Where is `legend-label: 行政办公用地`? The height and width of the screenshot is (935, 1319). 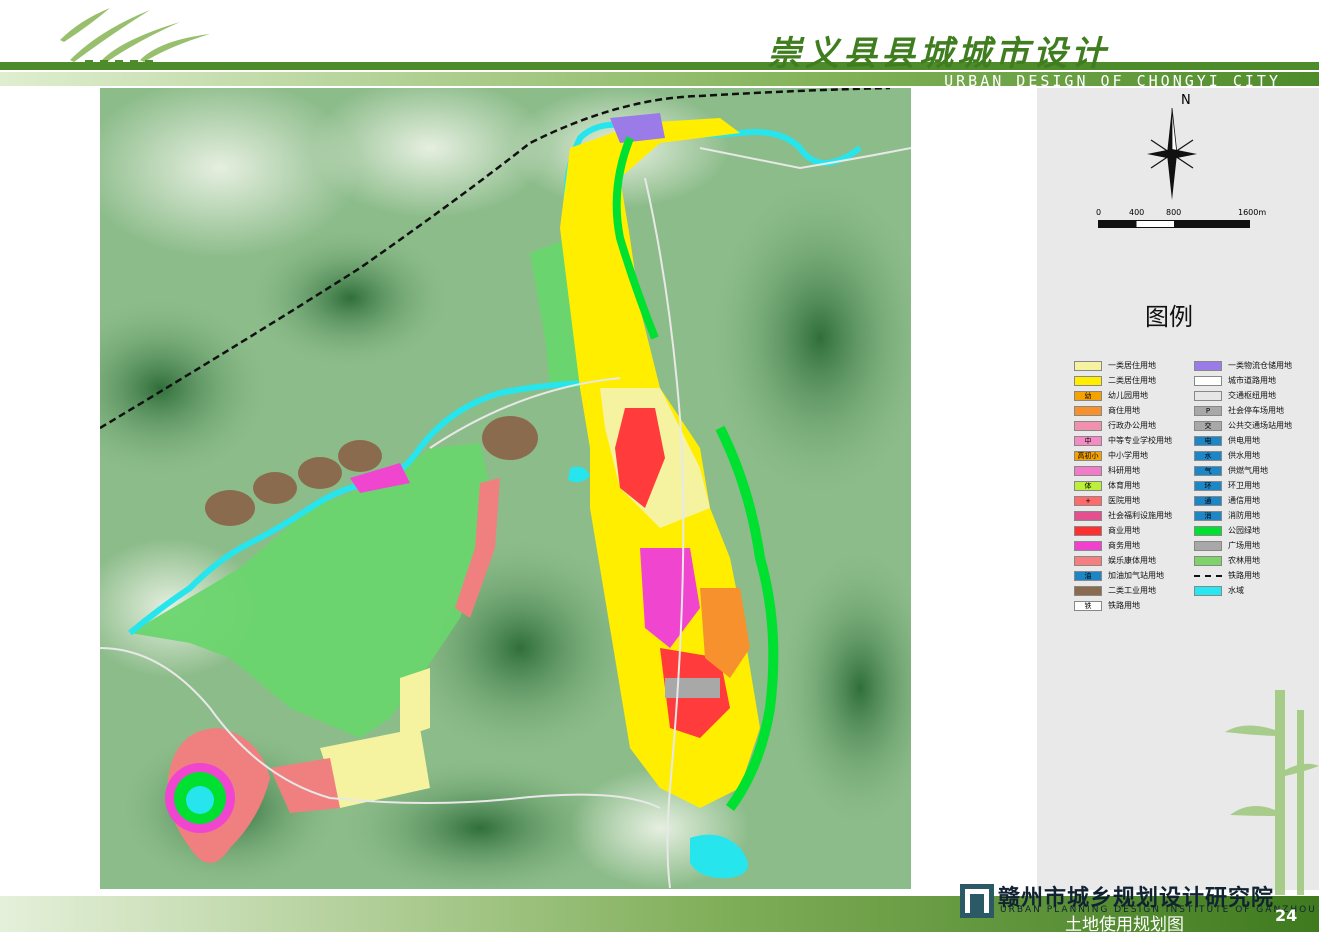 legend-label: 行政办公用地 is located at coordinates (1132, 425).